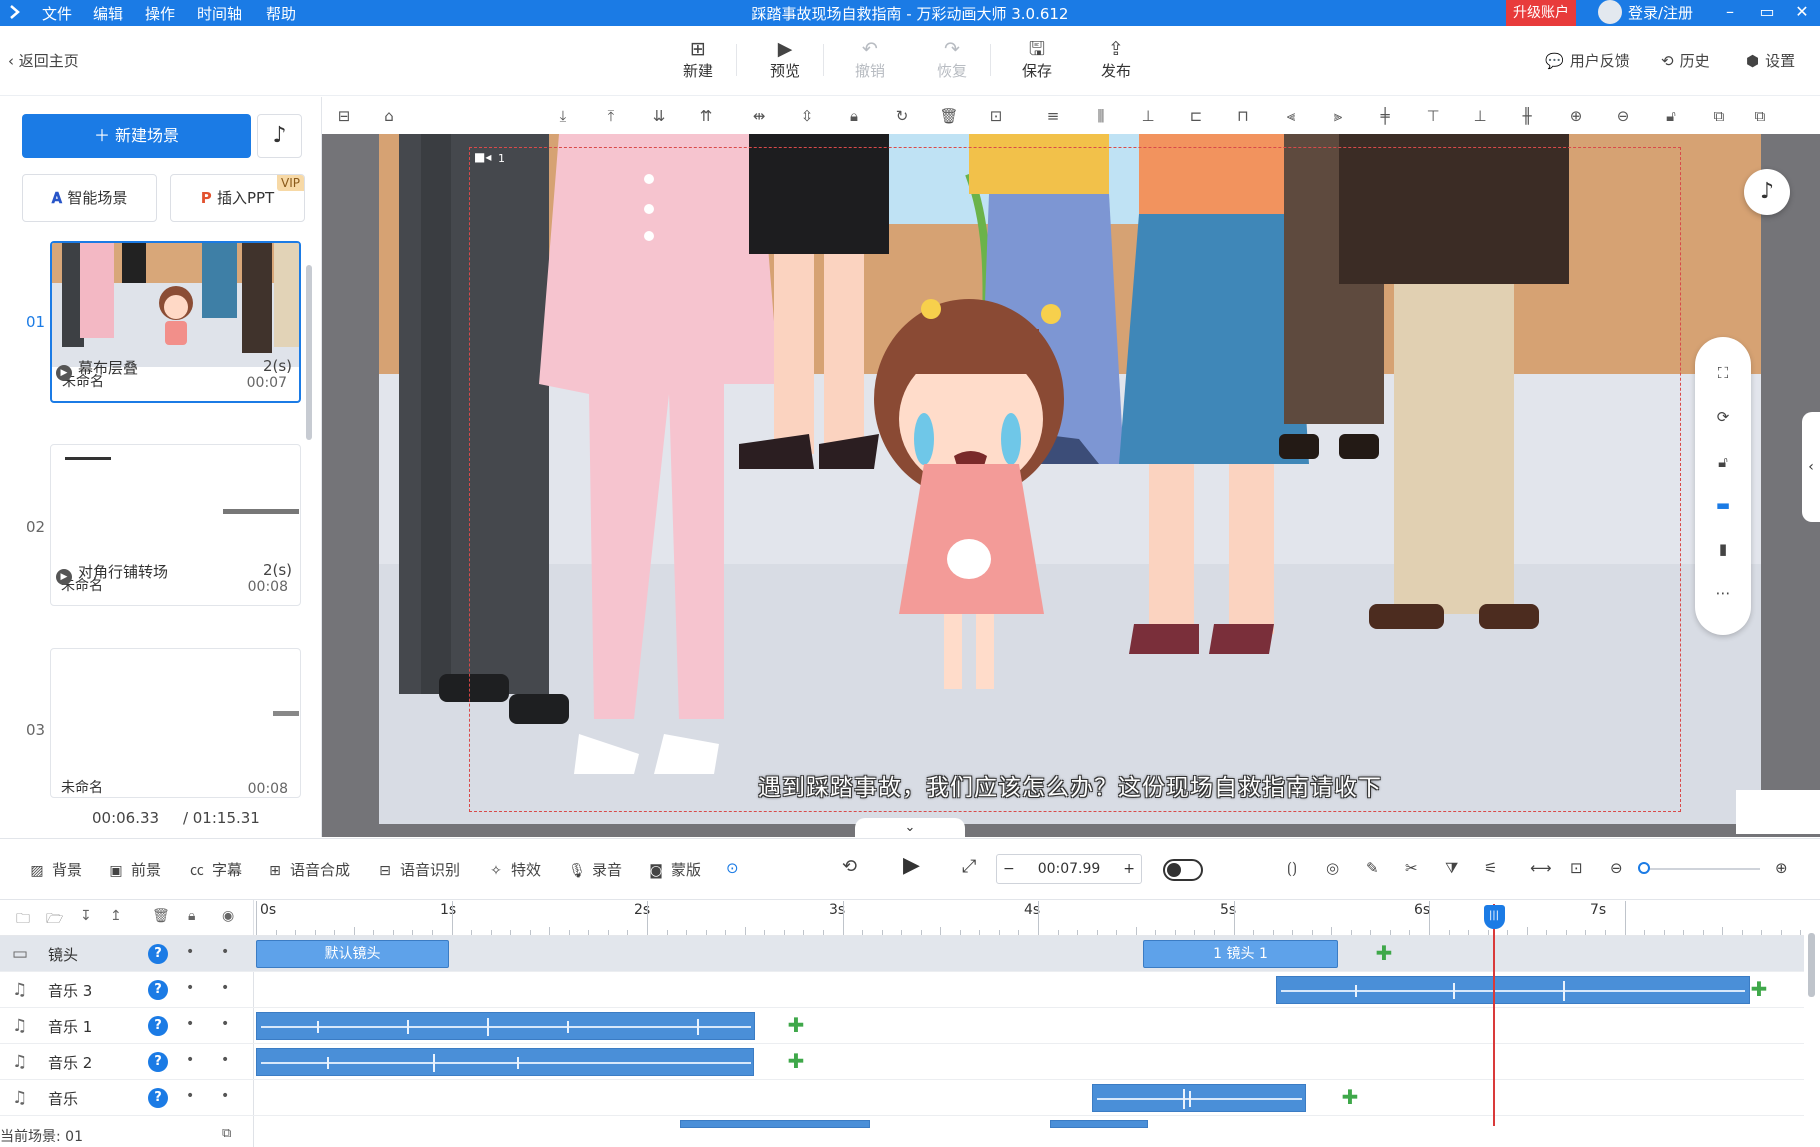 This screenshot has width=1820, height=1147. What do you see at coordinates (174, 573) in the screenshot?
I see `transition-item-2: ▶ 对角行铺转场 2(s)` at bounding box center [174, 573].